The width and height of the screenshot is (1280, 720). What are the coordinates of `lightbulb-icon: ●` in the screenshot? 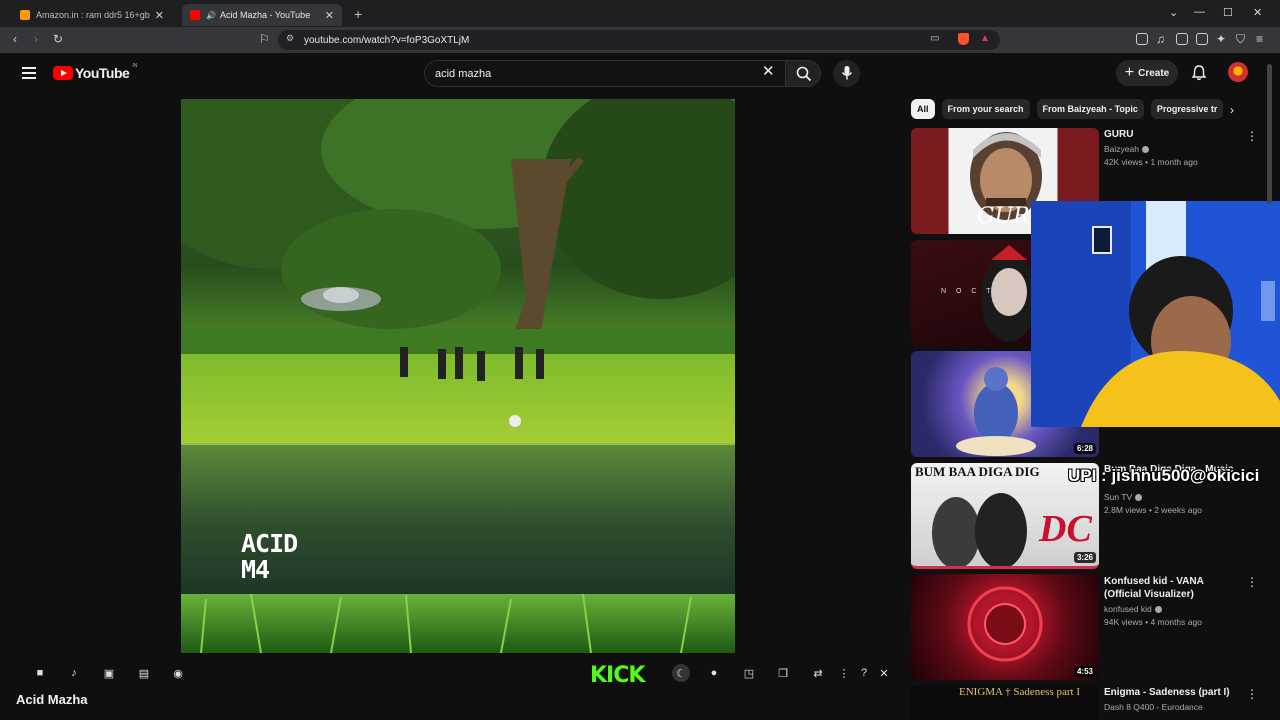 It's located at (714, 673).